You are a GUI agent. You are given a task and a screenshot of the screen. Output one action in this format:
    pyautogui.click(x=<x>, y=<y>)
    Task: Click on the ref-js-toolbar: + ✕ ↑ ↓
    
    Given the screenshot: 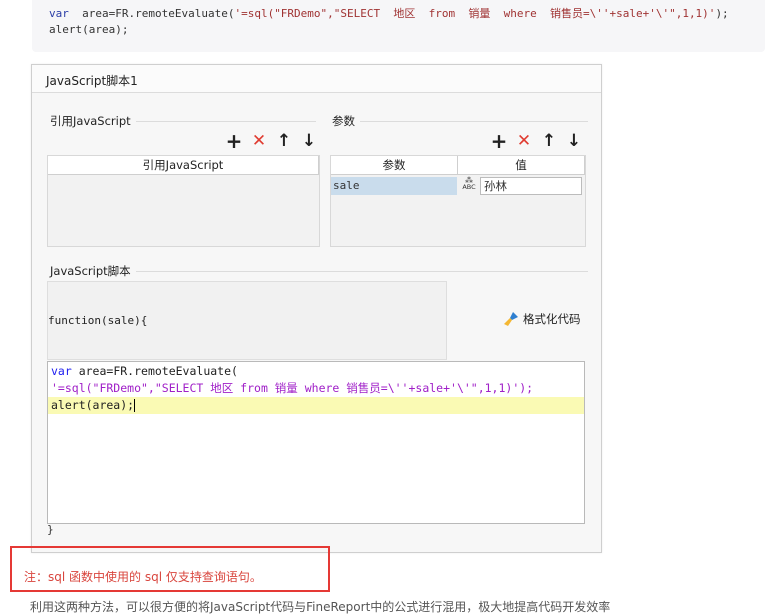 What is the action you would take?
    pyautogui.click(x=271, y=141)
    